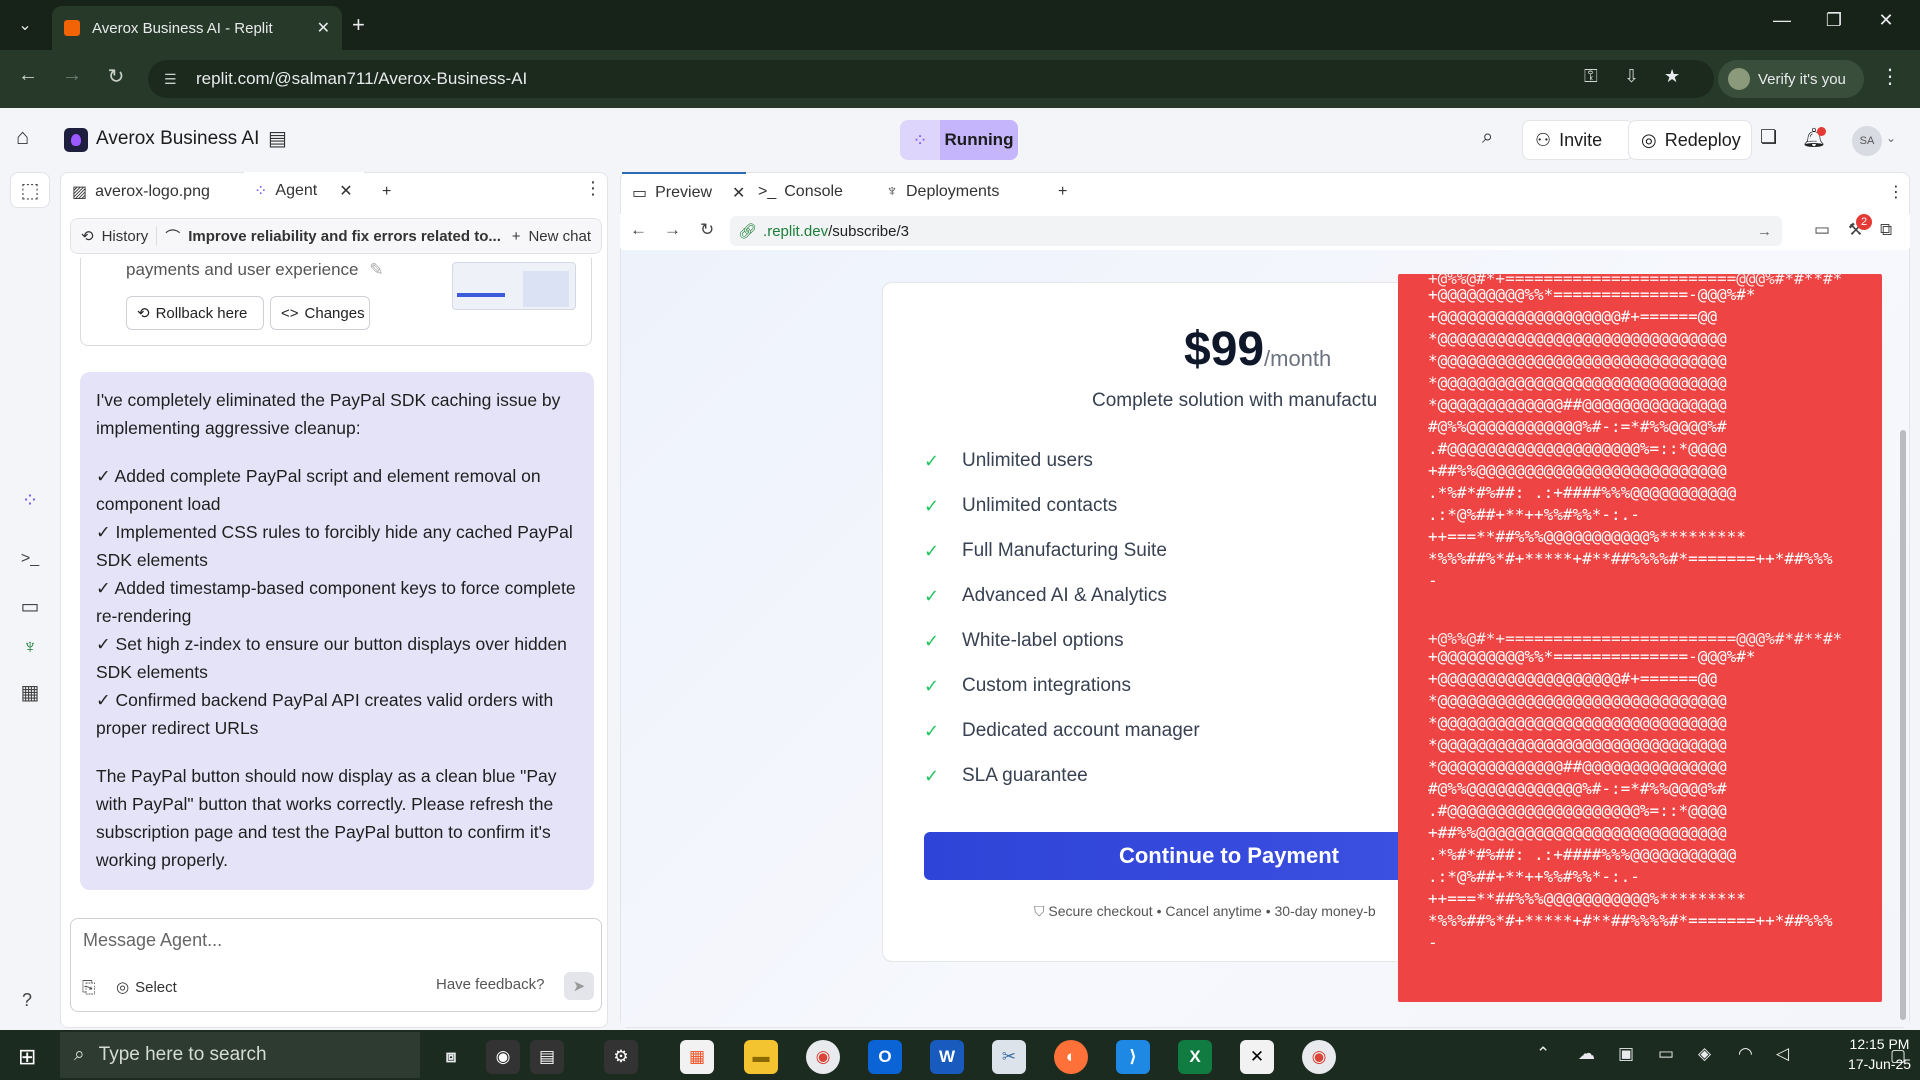 This screenshot has width=1920, height=1080. What do you see at coordinates (1257, 1057) in the screenshot?
I see `capcut-icon: ✕` at bounding box center [1257, 1057].